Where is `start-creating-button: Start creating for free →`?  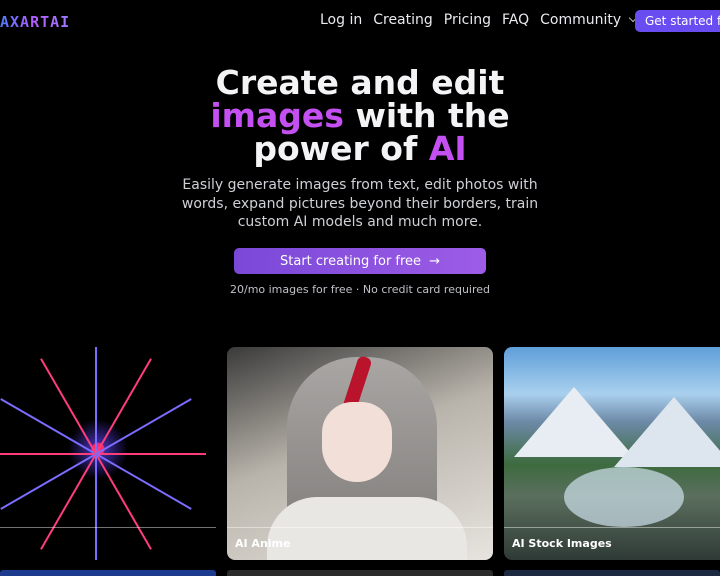
start-creating-button: Start creating for free → is located at coordinates (360, 261).